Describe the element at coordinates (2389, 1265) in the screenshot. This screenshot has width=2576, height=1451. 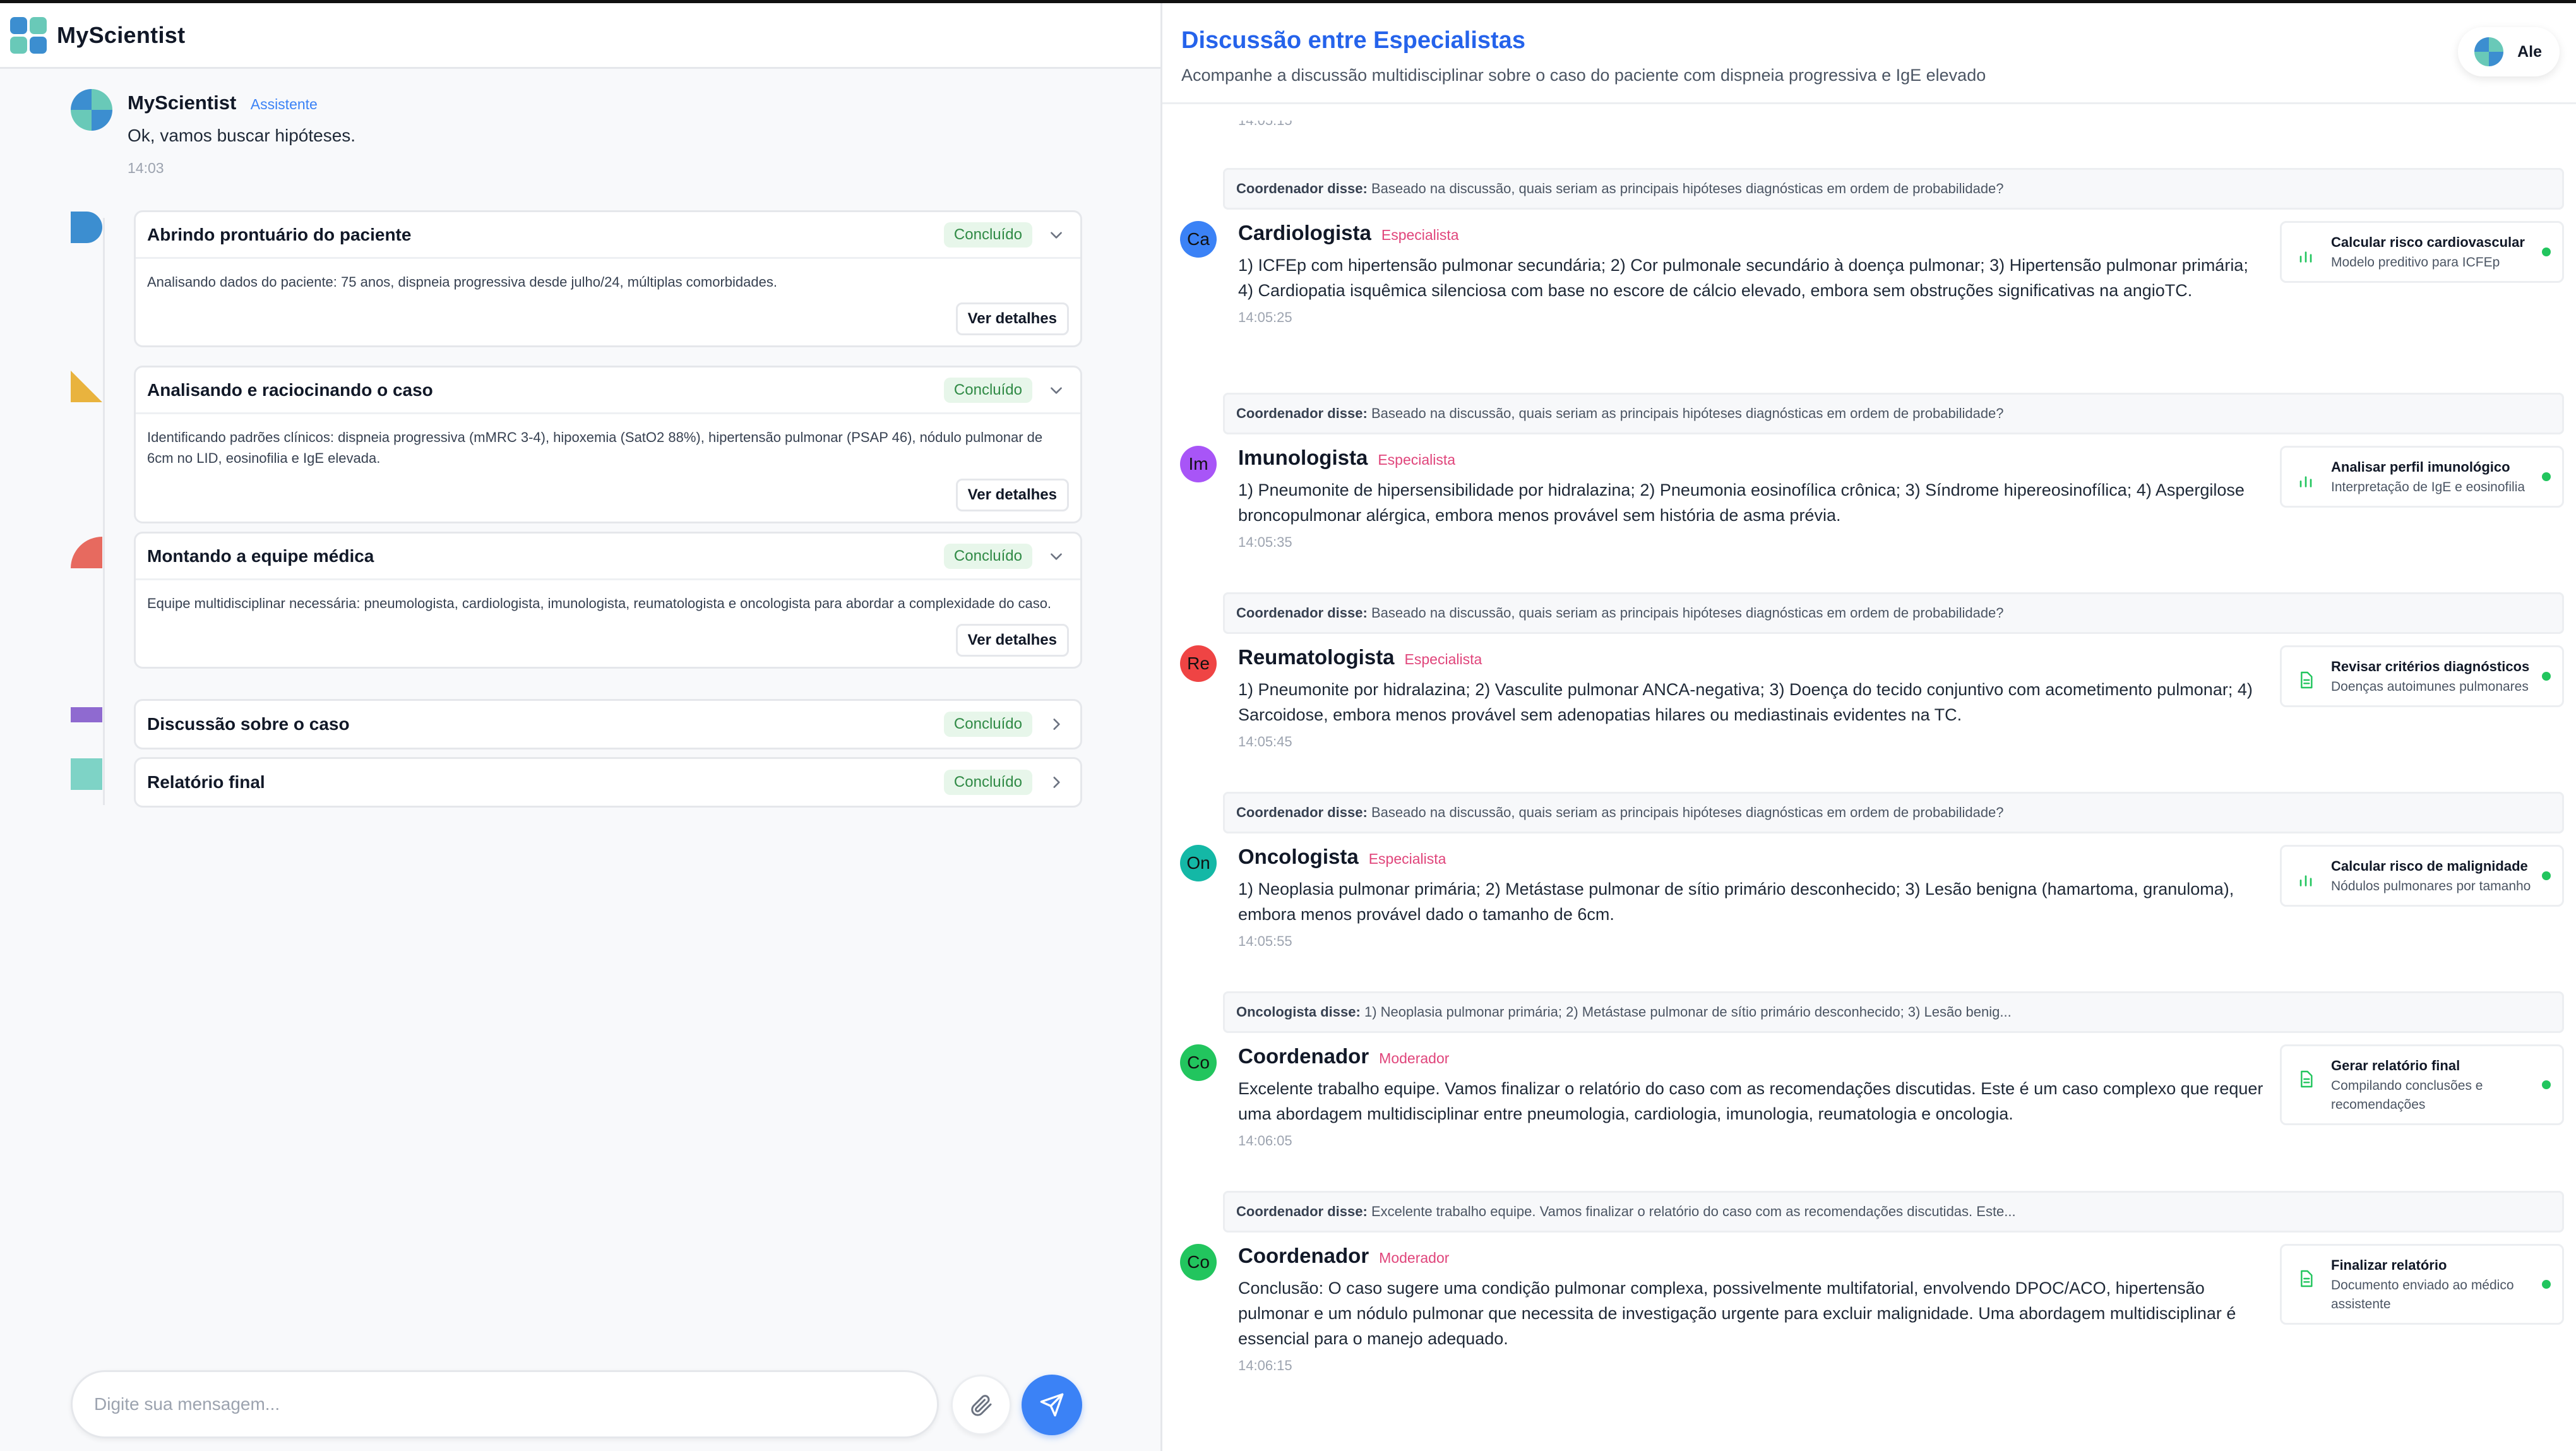
I see `tool-title: Finalizar relatório` at that location.